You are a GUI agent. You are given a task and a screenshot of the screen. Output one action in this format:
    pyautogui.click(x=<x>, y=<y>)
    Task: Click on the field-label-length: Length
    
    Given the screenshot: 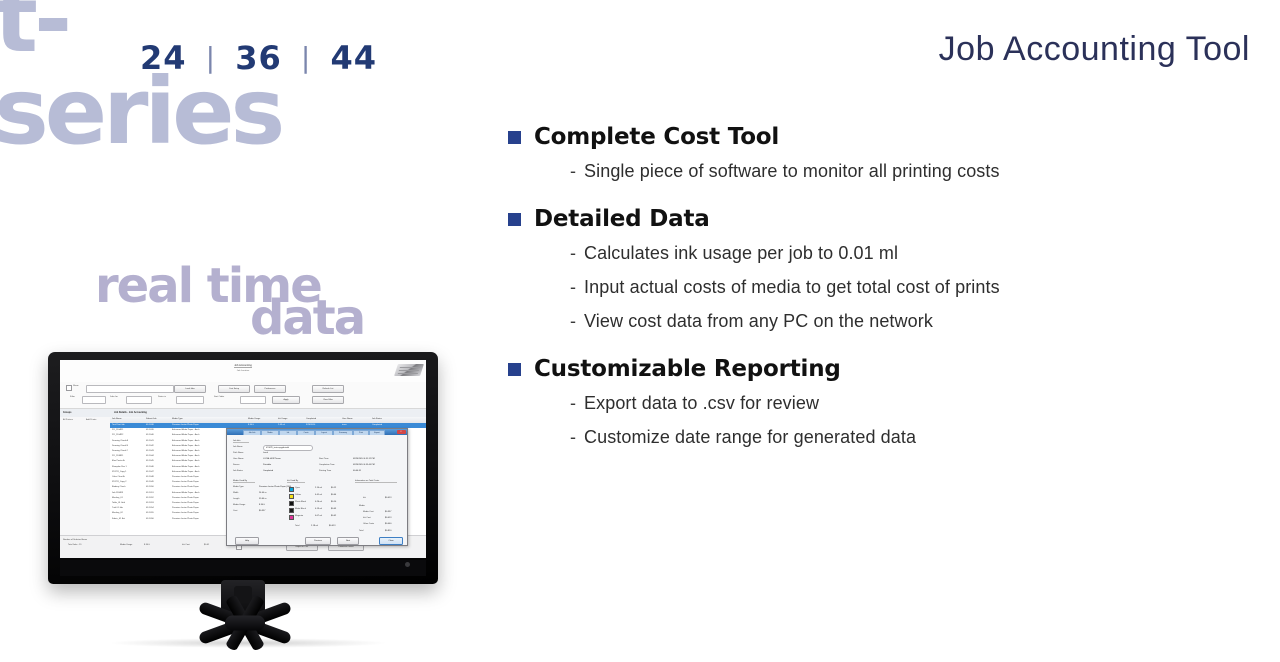 What is the action you would take?
    pyautogui.click(x=236, y=499)
    